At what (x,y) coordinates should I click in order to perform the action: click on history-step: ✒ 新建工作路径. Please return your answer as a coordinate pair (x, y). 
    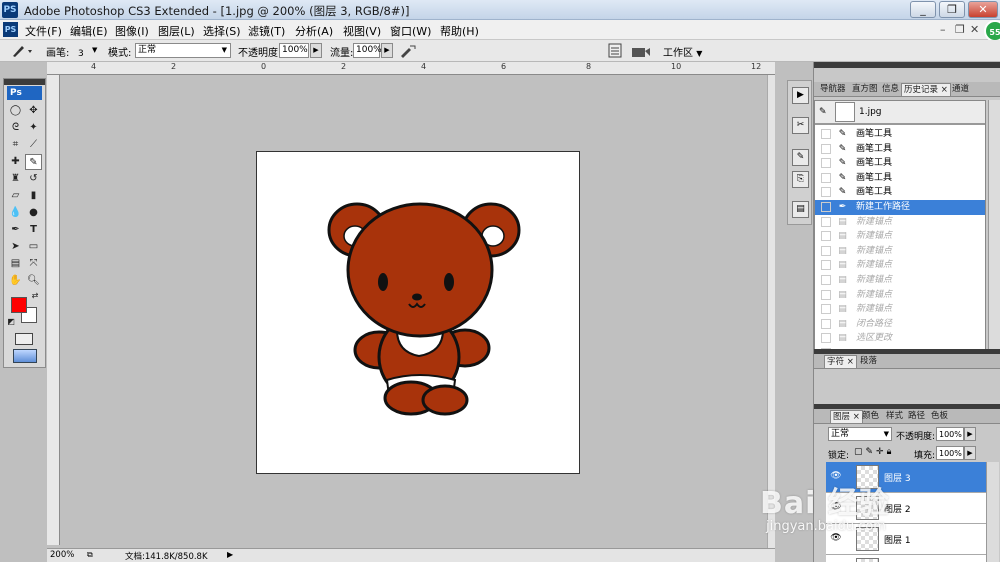
    Looking at the image, I should click on (900, 207).